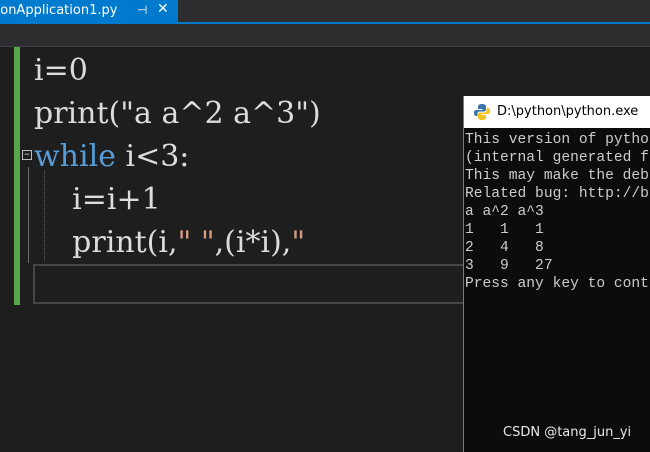 This screenshot has height=452, width=650. I want to click on console-line: 3 9 27, so click(509, 266).